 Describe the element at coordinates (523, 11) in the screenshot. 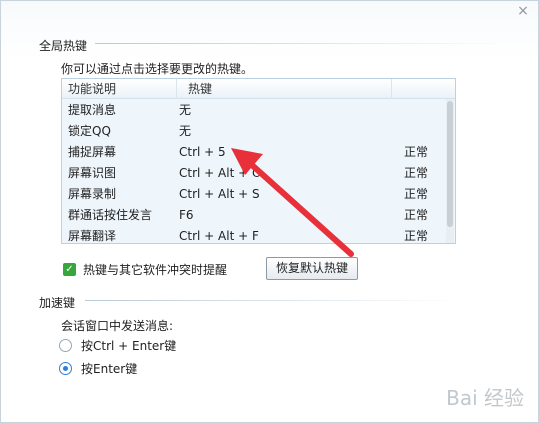

I see `close-icon: ×` at that location.